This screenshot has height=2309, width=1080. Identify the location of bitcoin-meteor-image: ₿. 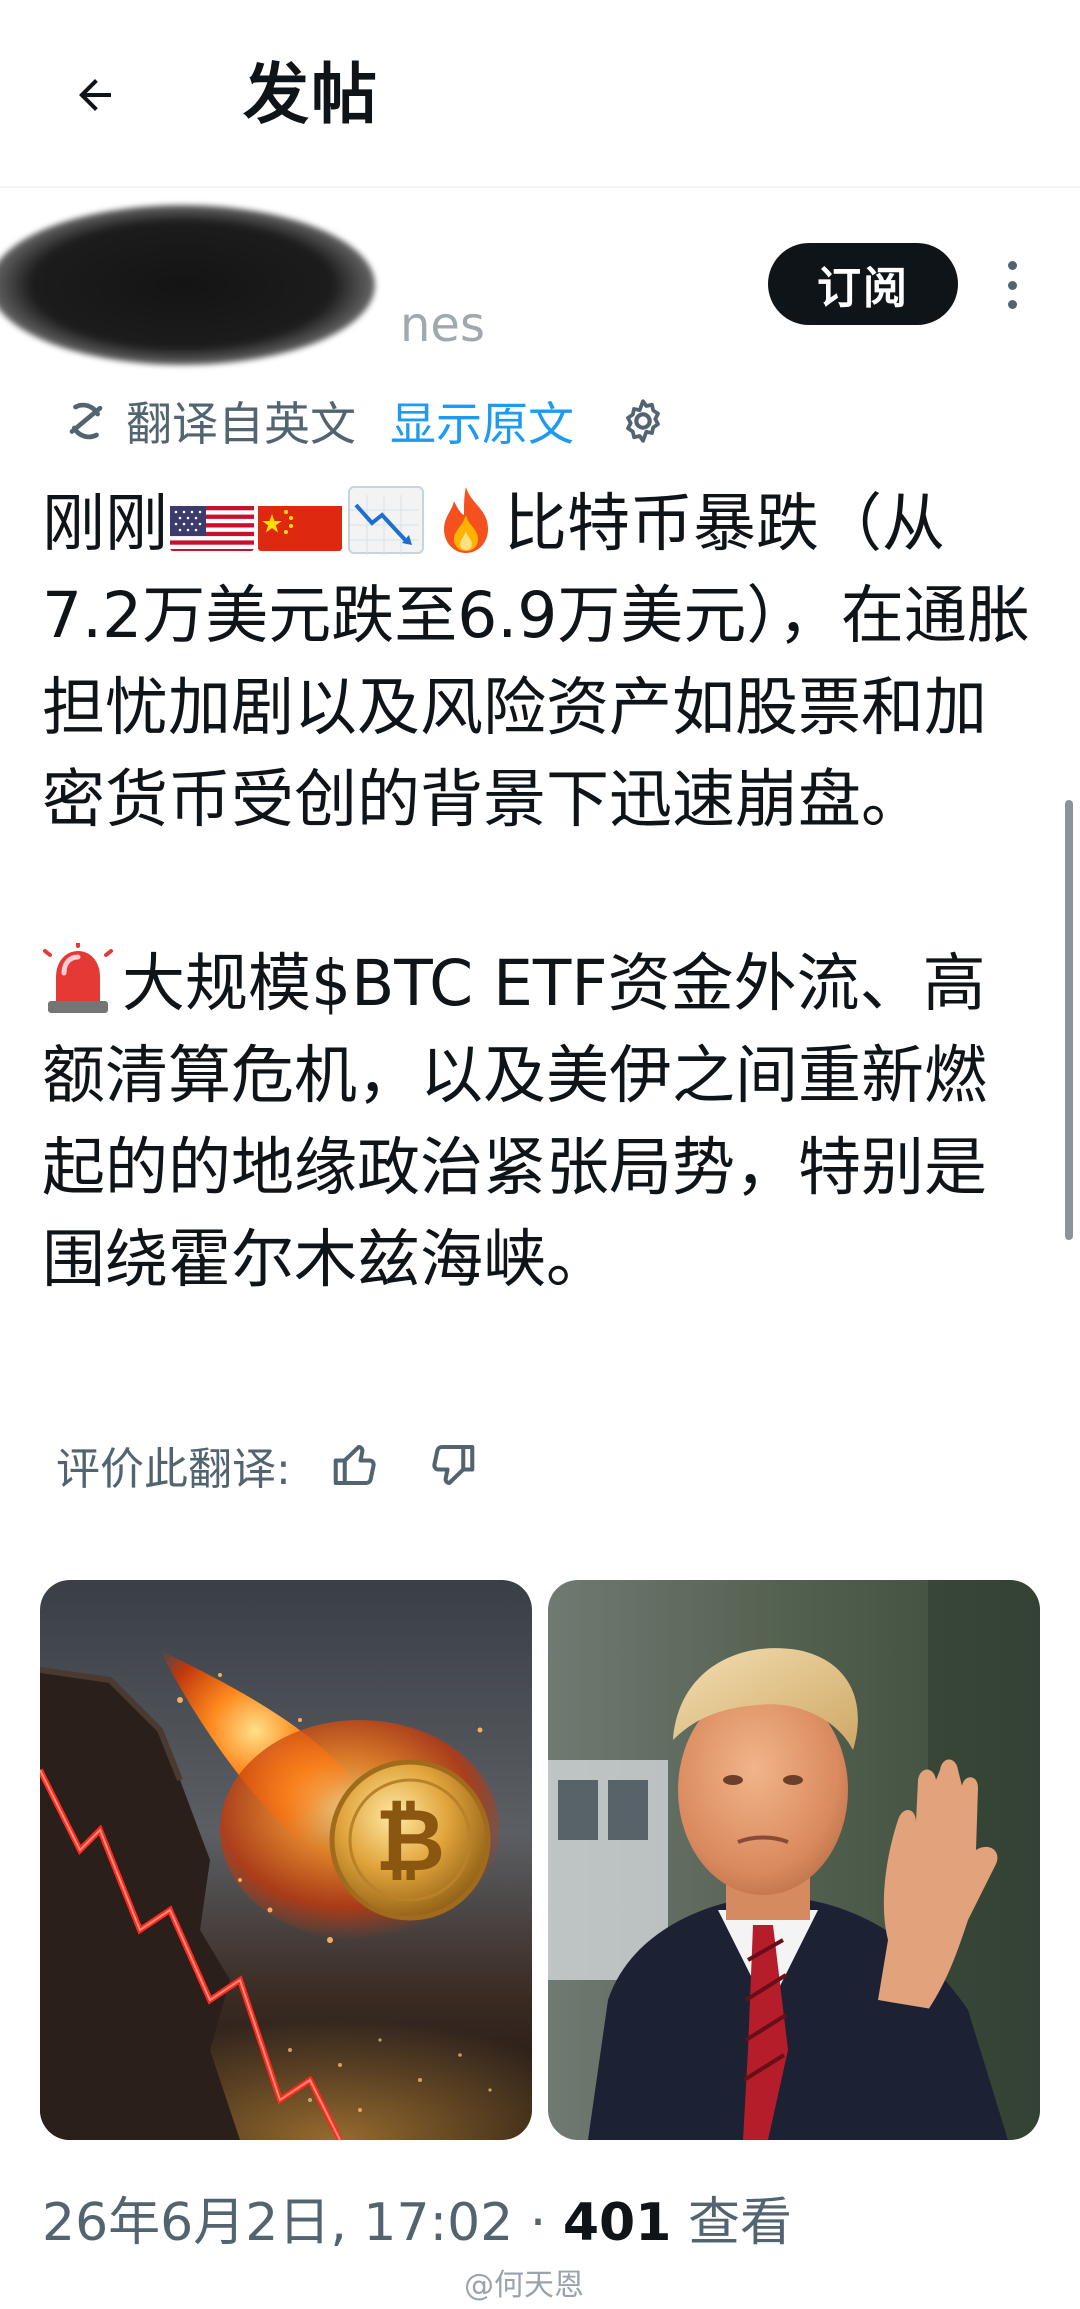
(286, 1860).